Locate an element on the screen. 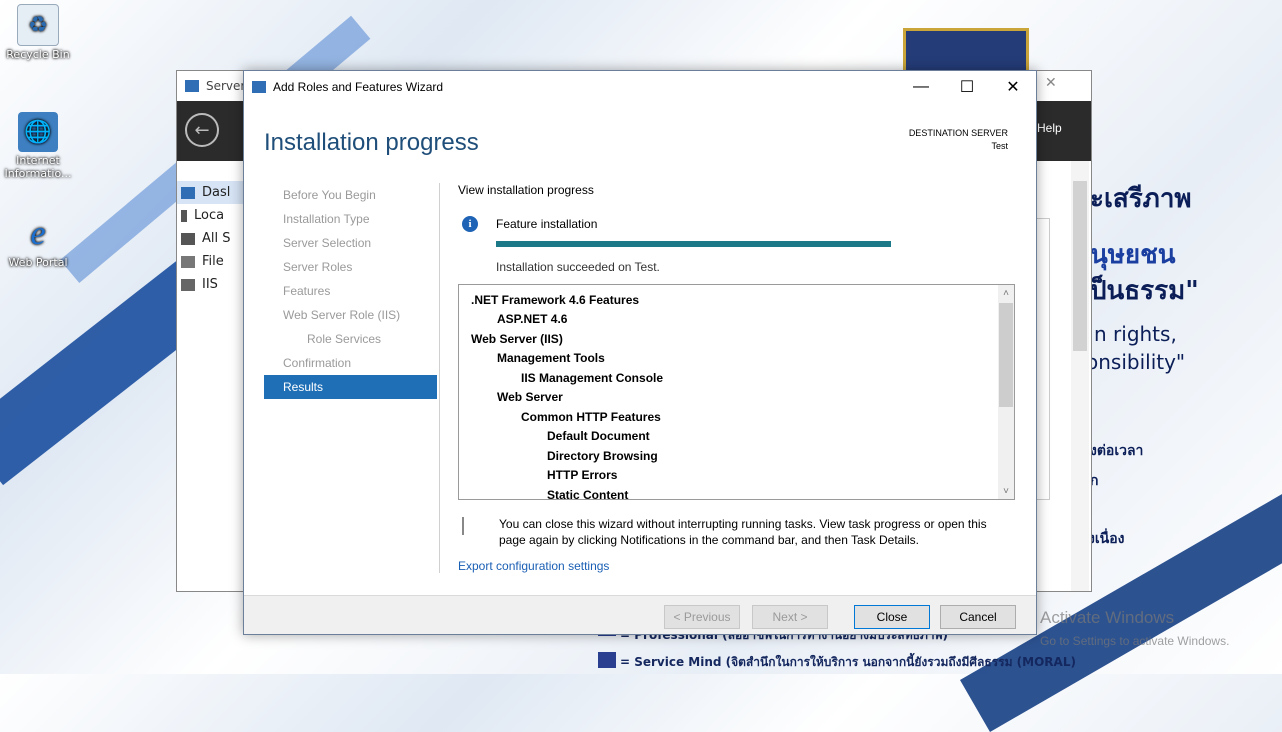  step-before-you-begin: Before You Begin is located at coordinates (329, 195).